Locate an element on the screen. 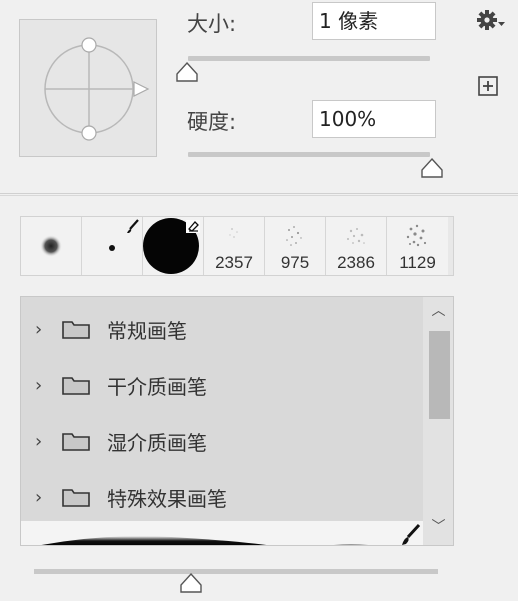  preview-size-slider-track is located at coordinates (236, 571).